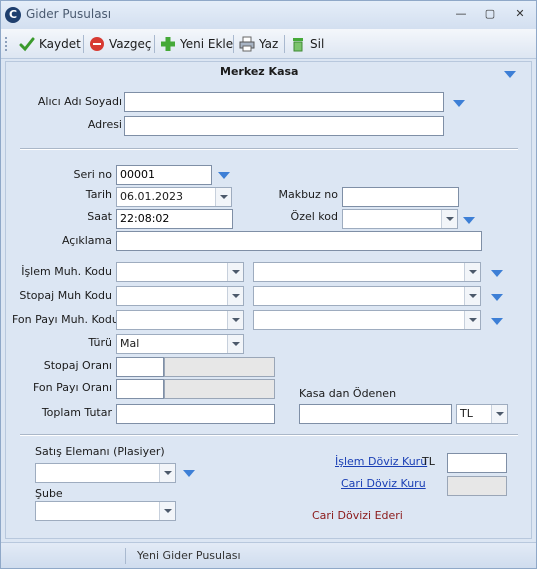 This screenshot has width=537, height=569. What do you see at coordinates (381, 461) in the screenshot?
I see `islem-doviz-kuru-link: İşlem Döviz Kuru` at bounding box center [381, 461].